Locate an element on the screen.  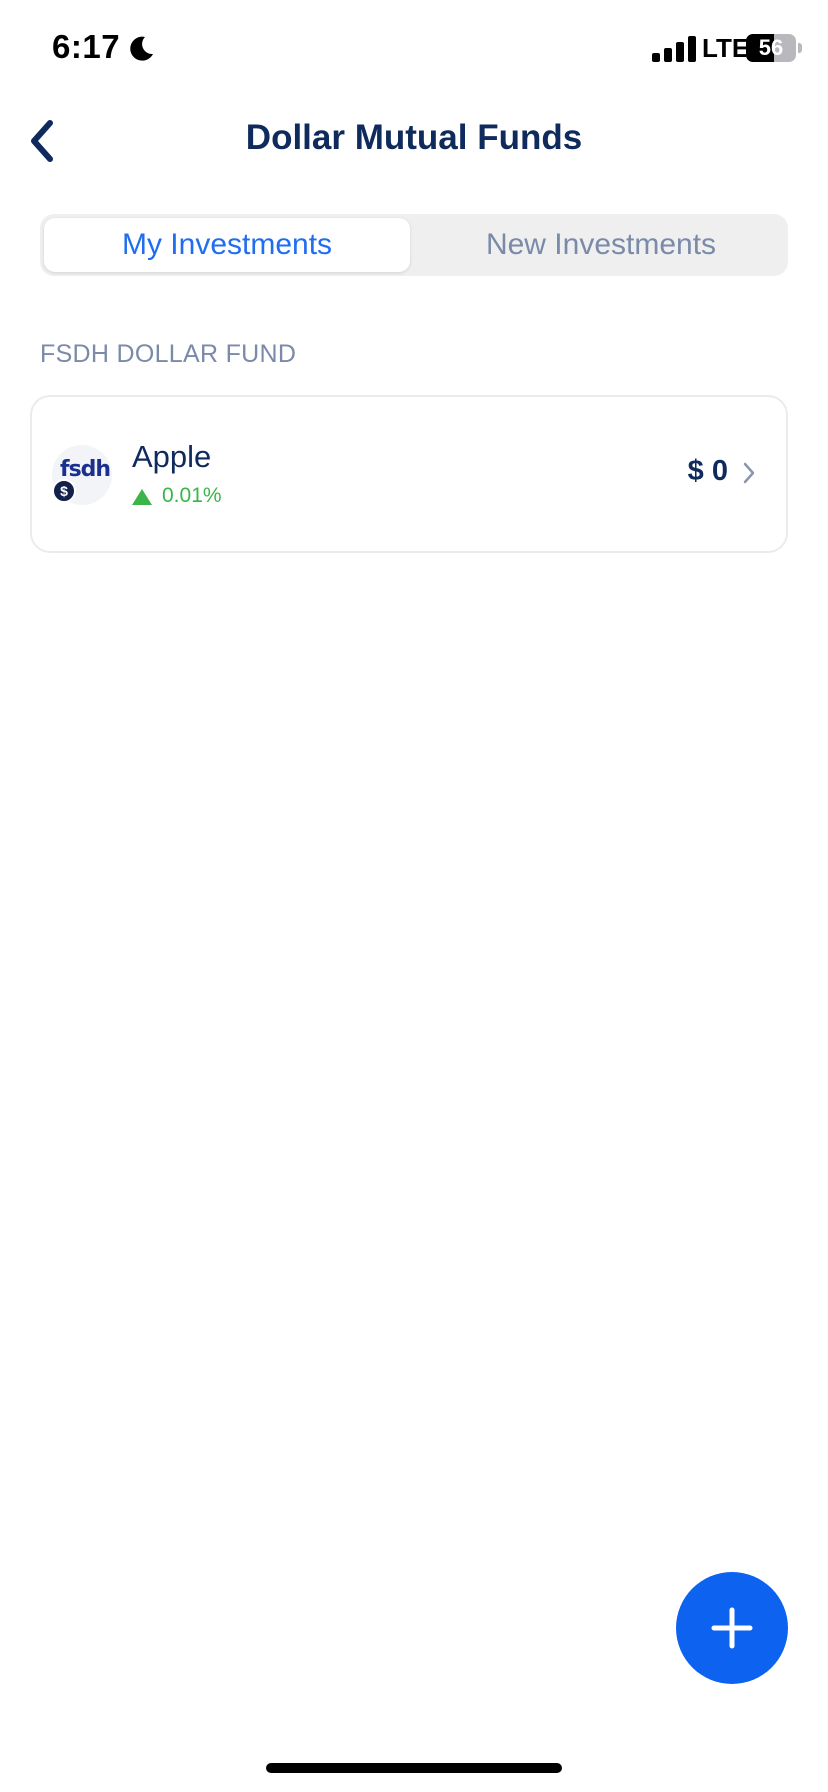
signal-strength-icon is located at coordinates (674, 49).